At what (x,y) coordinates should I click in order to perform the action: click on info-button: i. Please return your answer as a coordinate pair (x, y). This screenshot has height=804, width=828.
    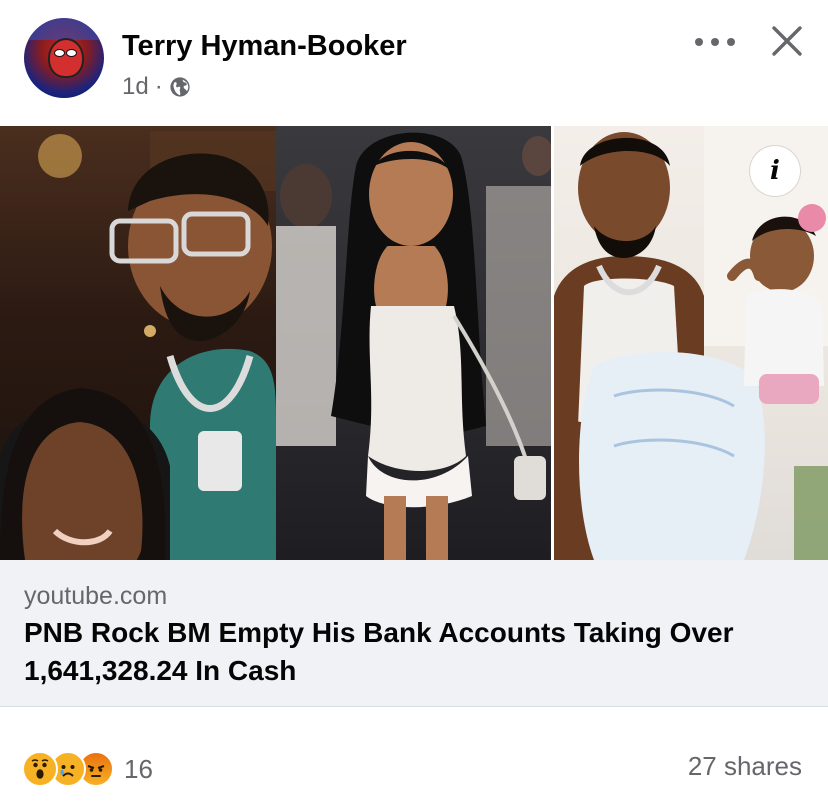
    Looking at the image, I should click on (775, 171).